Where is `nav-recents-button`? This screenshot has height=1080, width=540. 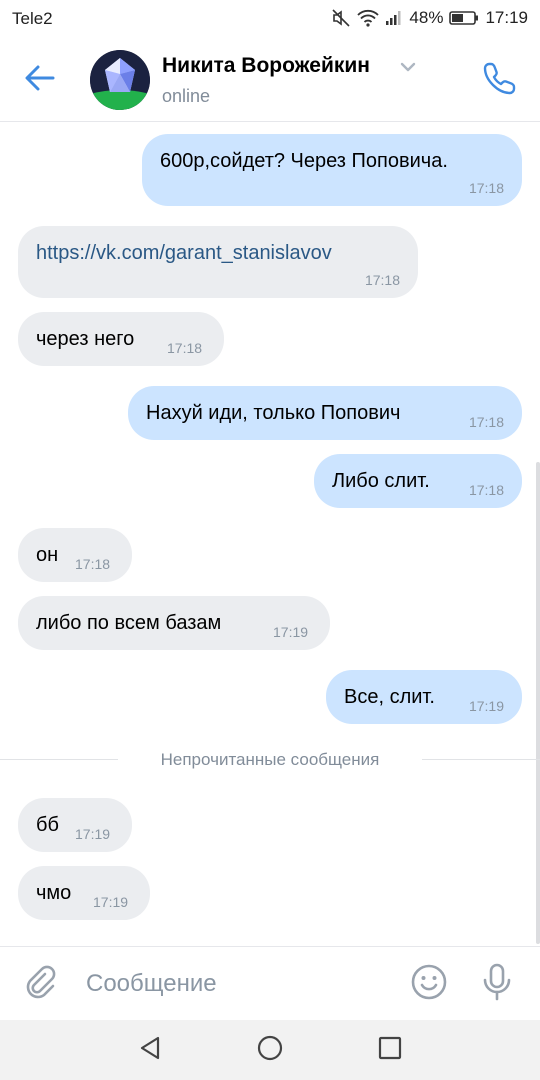 nav-recents-button is located at coordinates (390, 1050).